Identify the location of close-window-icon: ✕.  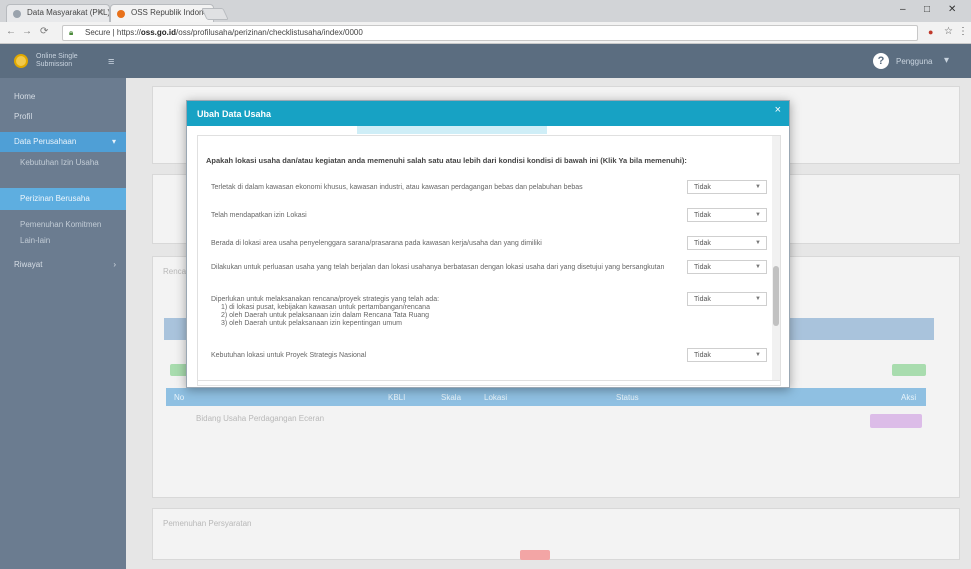
(952, 9).